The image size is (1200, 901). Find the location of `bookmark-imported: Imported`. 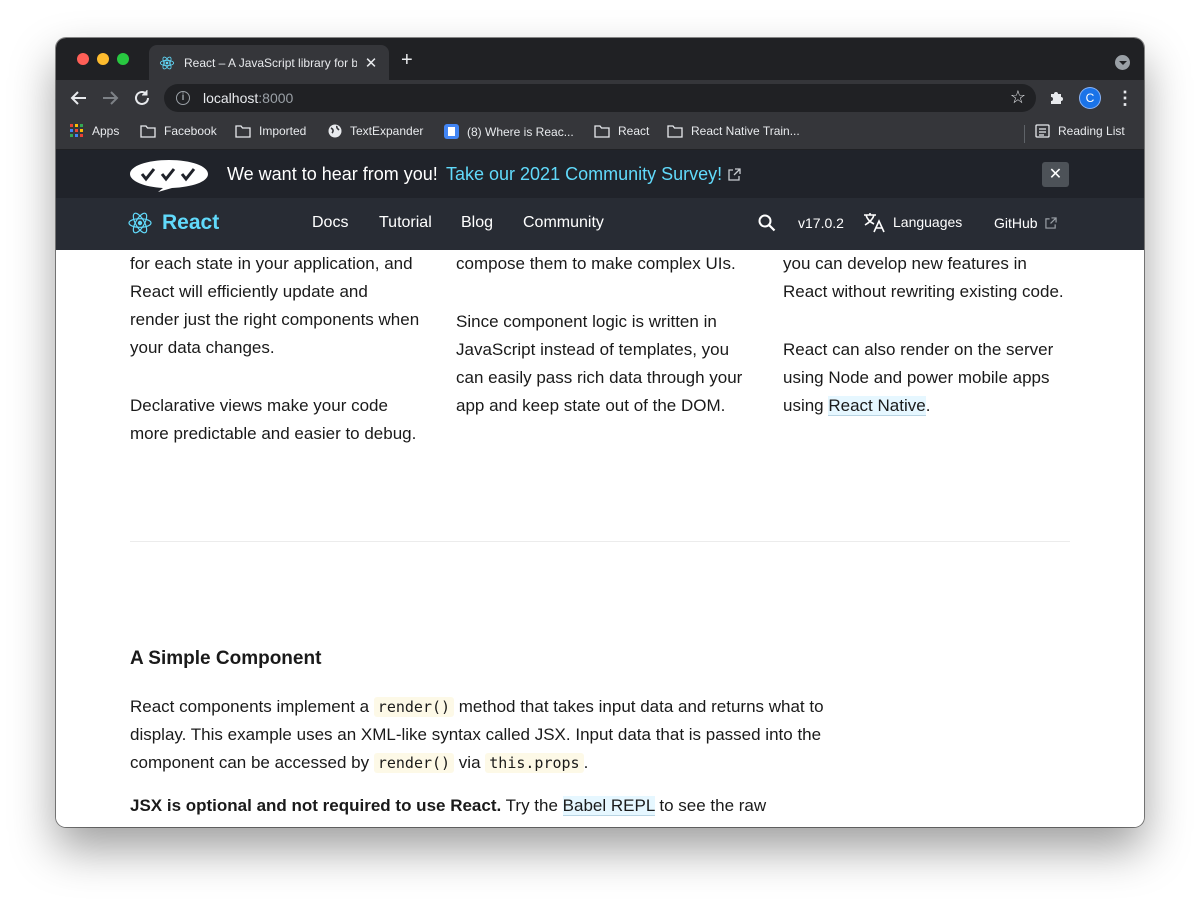

bookmark-imported: Imported is located at coordinates (270, 131).